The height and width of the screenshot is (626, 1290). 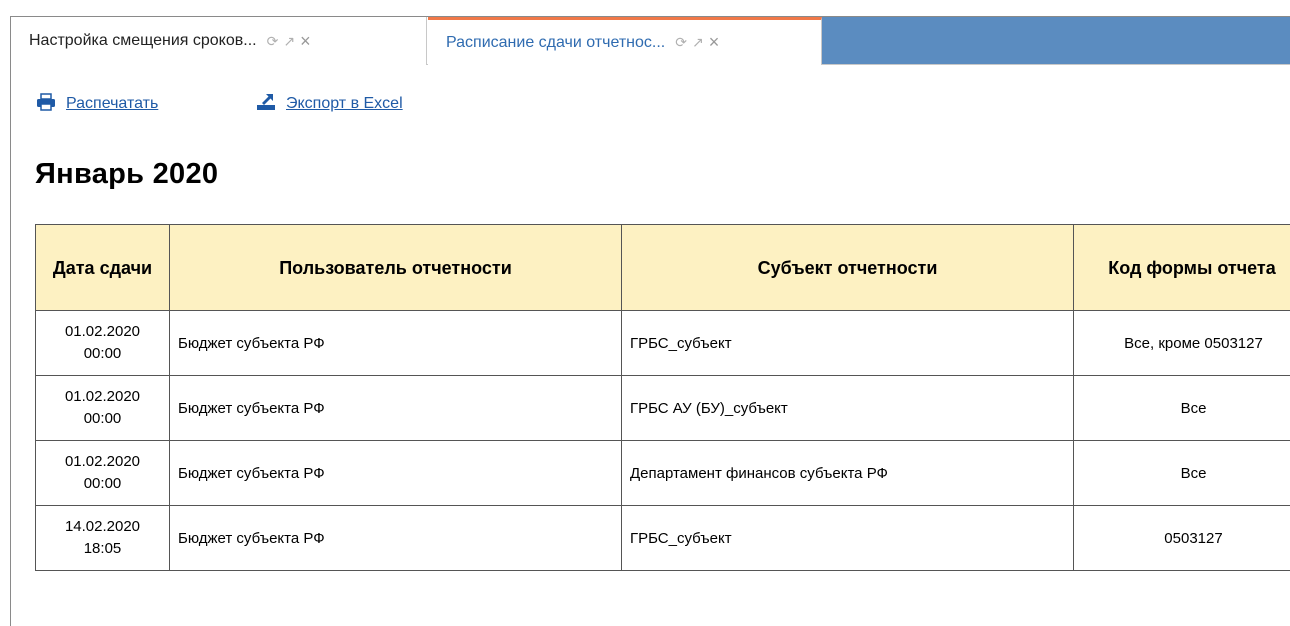 I want to click on printer-icon, so click(x=46, y=104).